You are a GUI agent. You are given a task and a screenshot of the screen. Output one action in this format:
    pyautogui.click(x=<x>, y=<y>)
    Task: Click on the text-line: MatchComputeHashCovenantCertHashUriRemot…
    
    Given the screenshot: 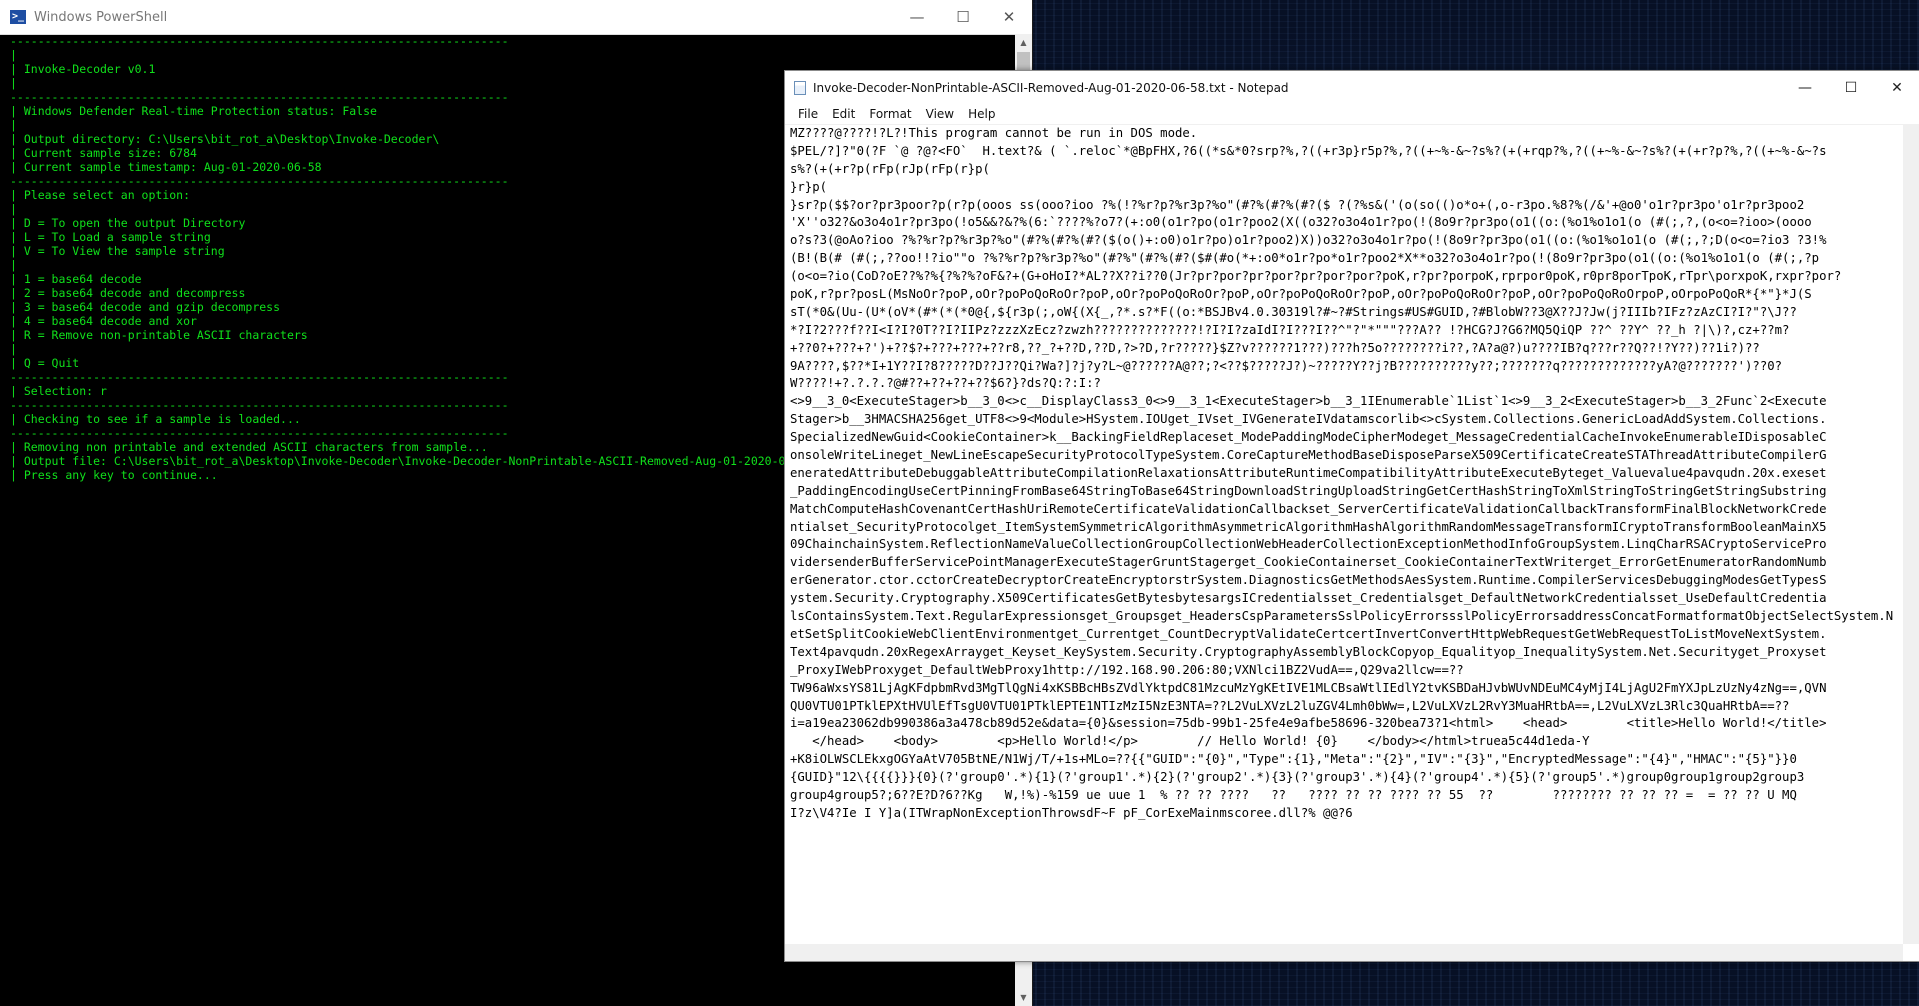 What is the action you would take?
    pyautogui.click(x=1308, y=508)
    